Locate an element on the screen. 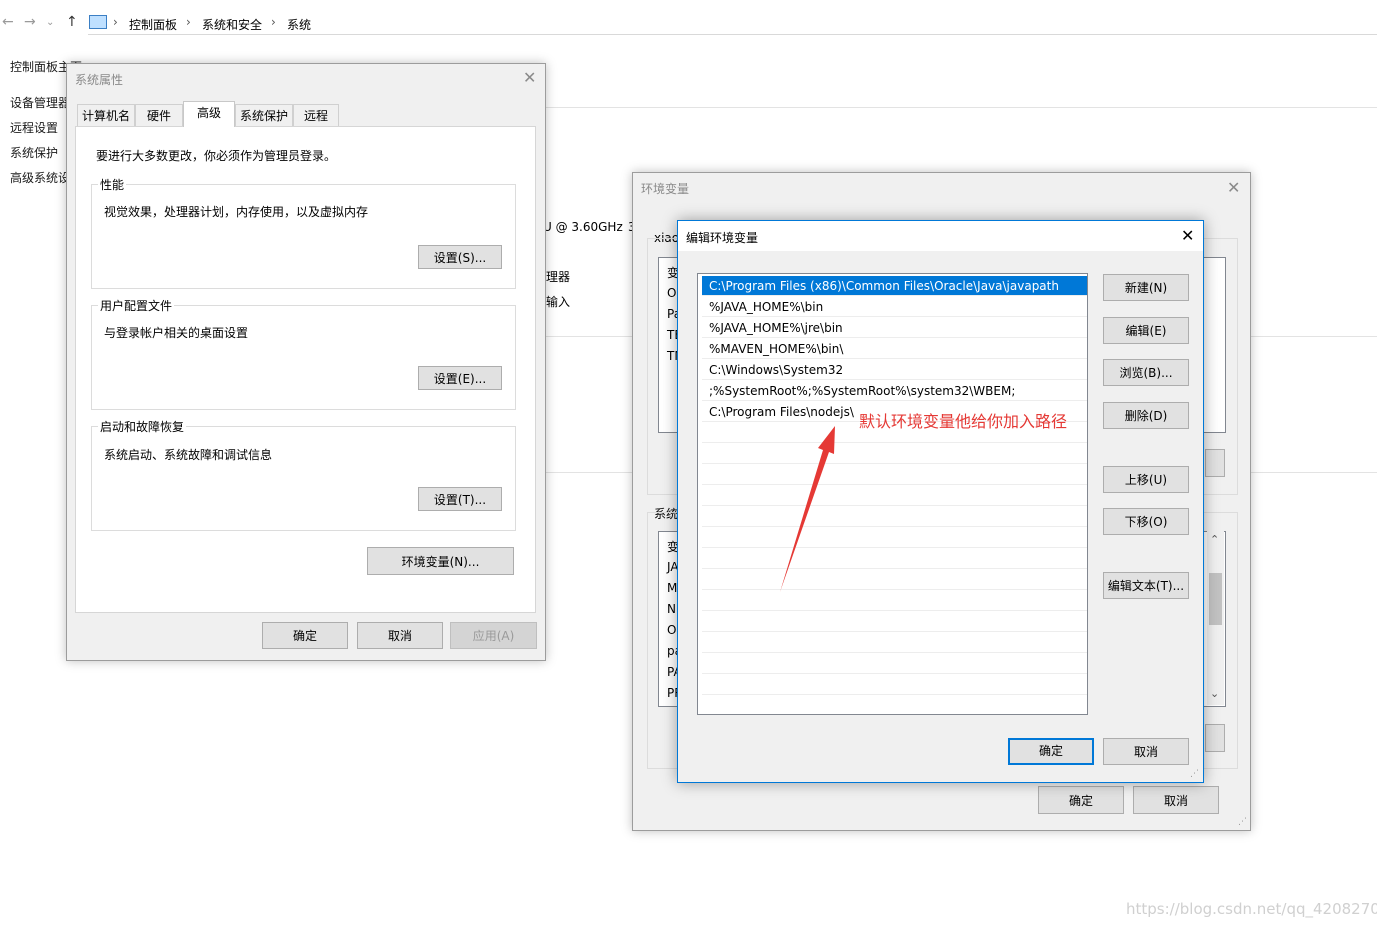 Image resolution: width=1377 pixels, height=928 pixels. tab-advanced: 高级 is located at coordinates (209, 114).